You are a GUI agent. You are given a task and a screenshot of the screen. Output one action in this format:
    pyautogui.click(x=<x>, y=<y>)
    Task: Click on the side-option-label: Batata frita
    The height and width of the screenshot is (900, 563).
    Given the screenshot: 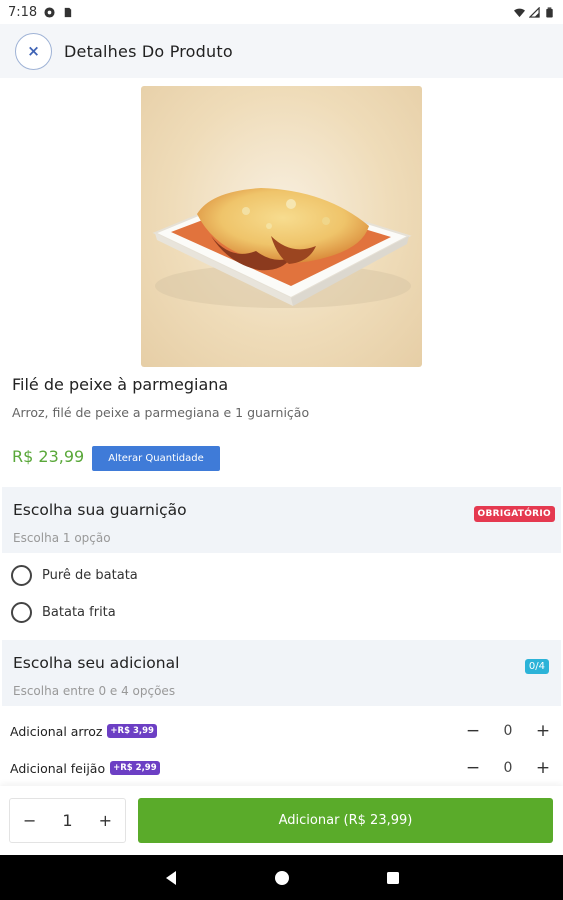 What is the action you would take?
    pyautogui.click(x=79, y=612)
    